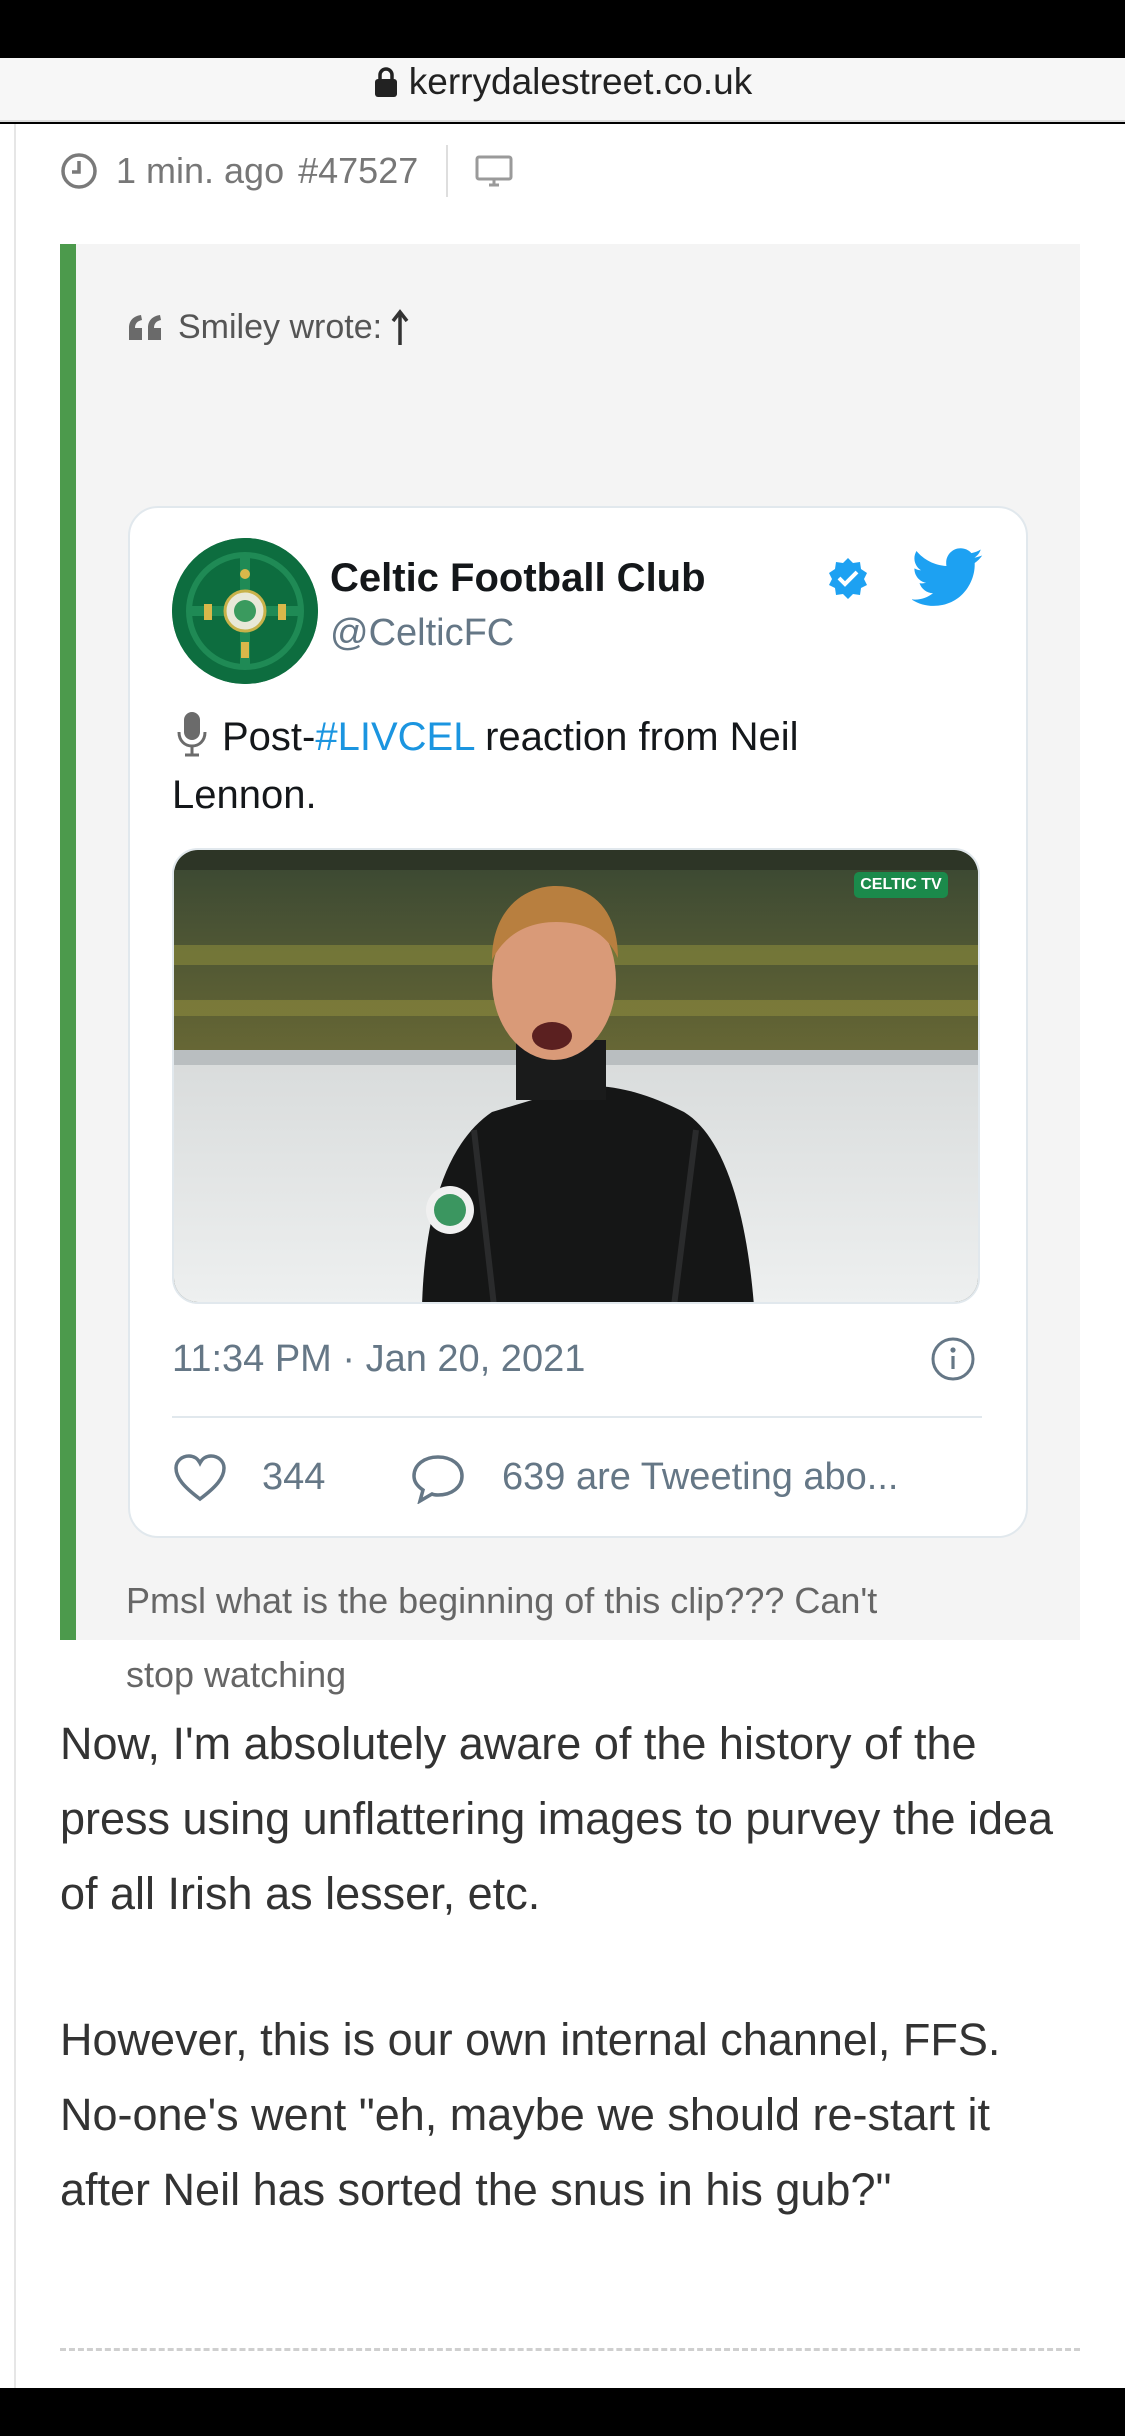 This screenshot has height=2436, width=1125. What do you see at coordinates (200, 1478) in the screenshot?
I see `heart-icon` at bounding box center [200, 1478].